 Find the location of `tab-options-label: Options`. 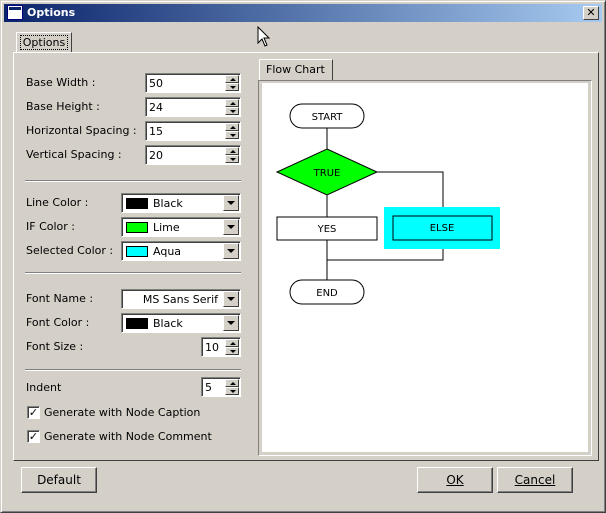

tab-options-label: Options is located at coordinates (44, 42).